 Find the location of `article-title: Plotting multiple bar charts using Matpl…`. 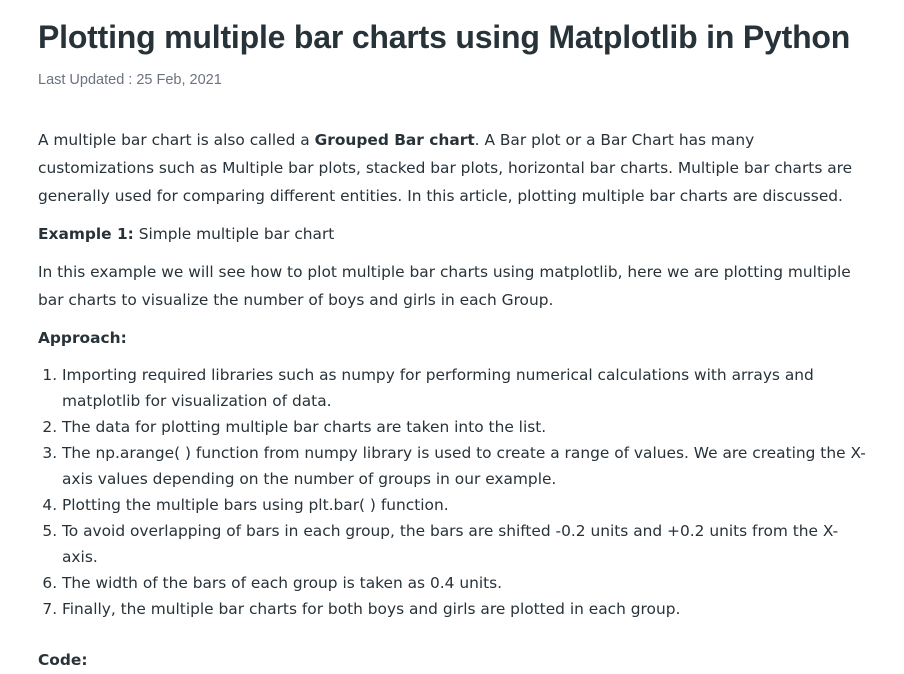

article-title: Plotting multiple bar charts using Matpl… is located at coordinates (444, 37).